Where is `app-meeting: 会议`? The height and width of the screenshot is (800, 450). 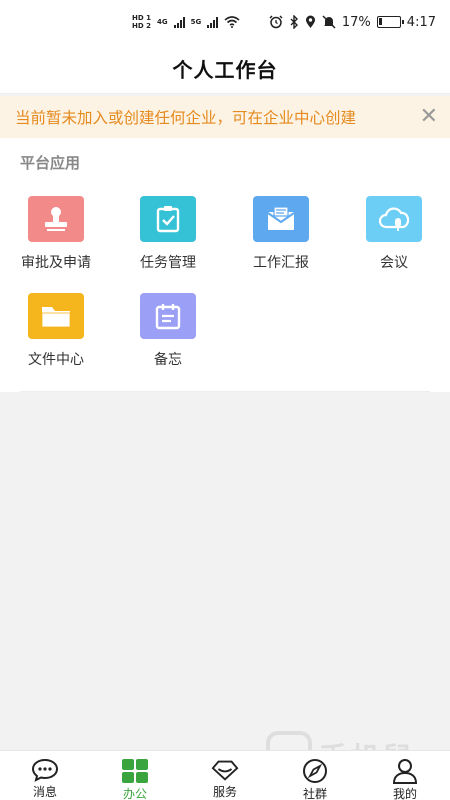
app-meeting: 会议 is located at coordinates (394, 239).